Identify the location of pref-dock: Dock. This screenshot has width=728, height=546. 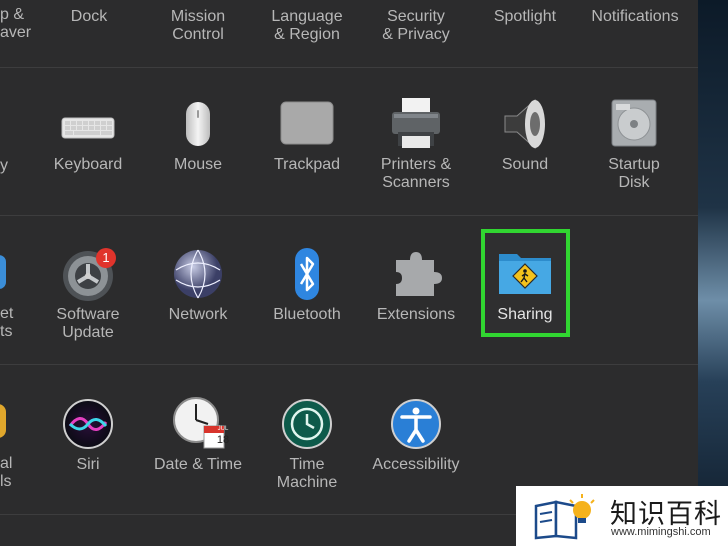
(89, 17).